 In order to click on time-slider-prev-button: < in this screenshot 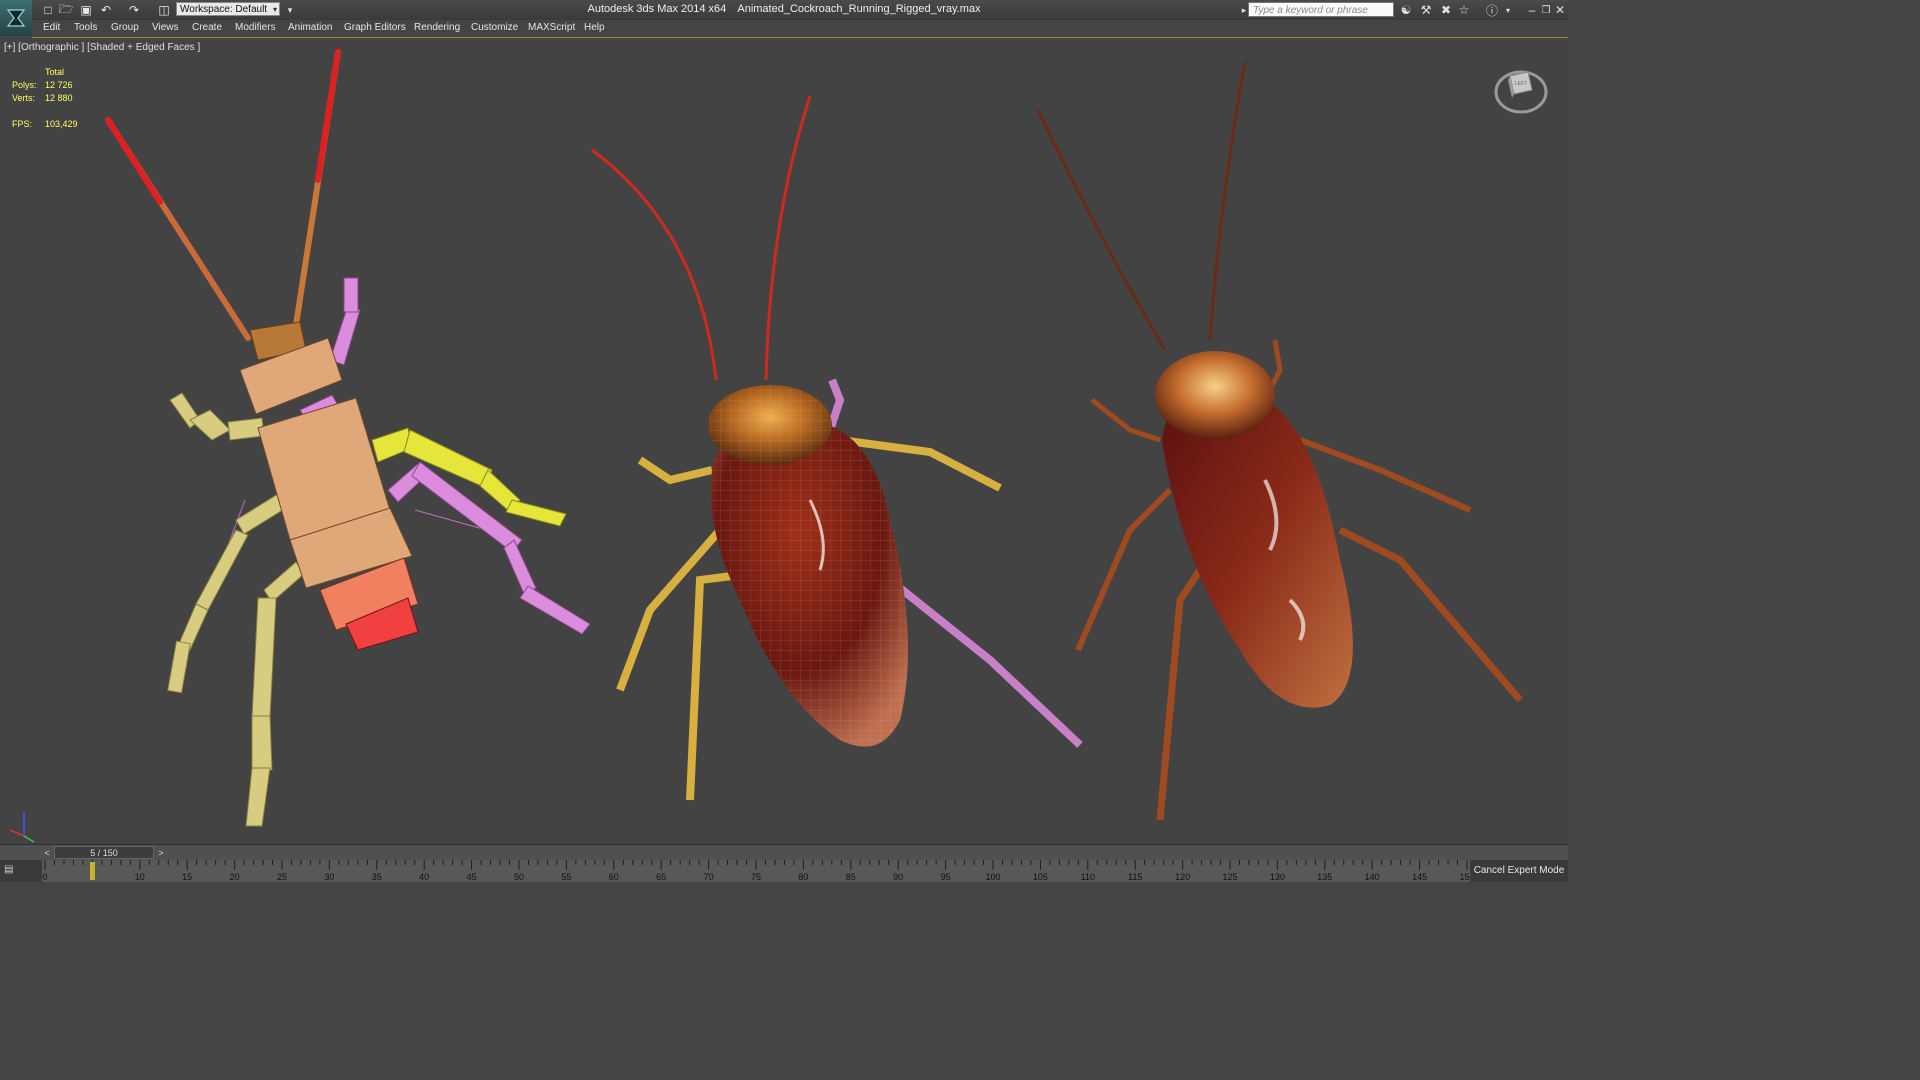, I will do `click(47, 853)`.